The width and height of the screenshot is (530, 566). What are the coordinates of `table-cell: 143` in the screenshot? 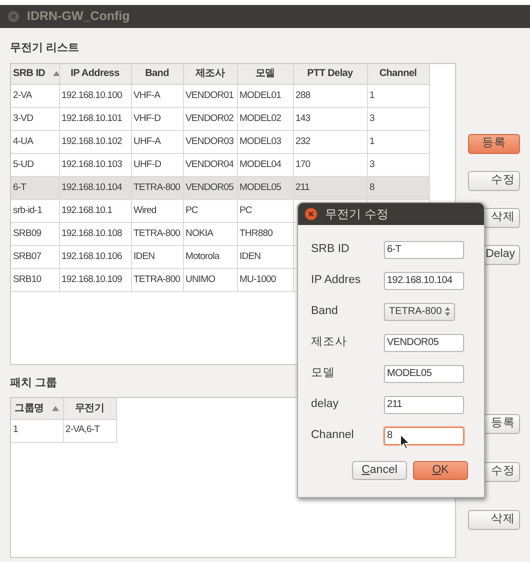 It's located at (330, 119).